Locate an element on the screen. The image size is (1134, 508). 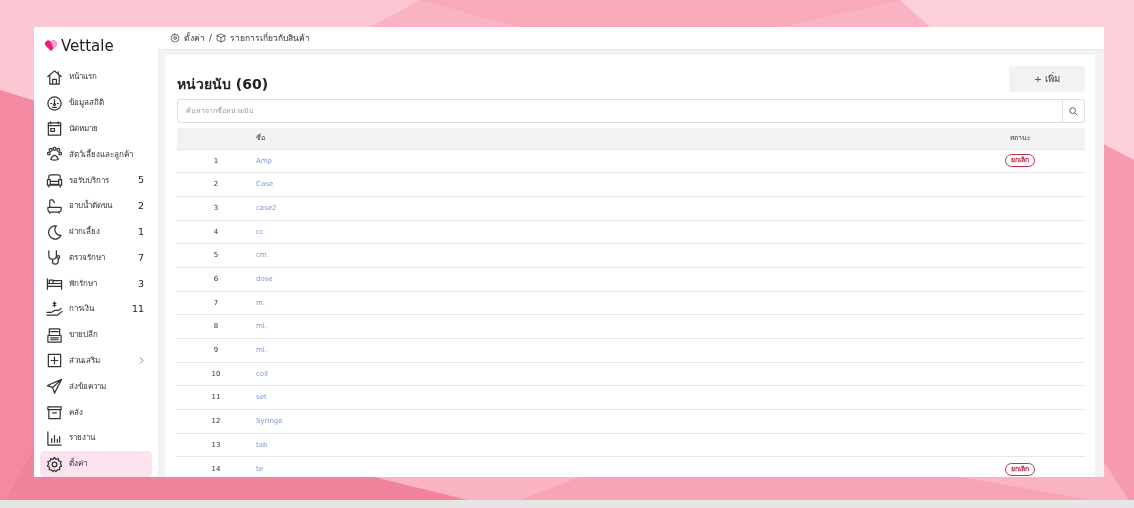
sidebar-item: รายงาน is located at coordinates (96, 438).